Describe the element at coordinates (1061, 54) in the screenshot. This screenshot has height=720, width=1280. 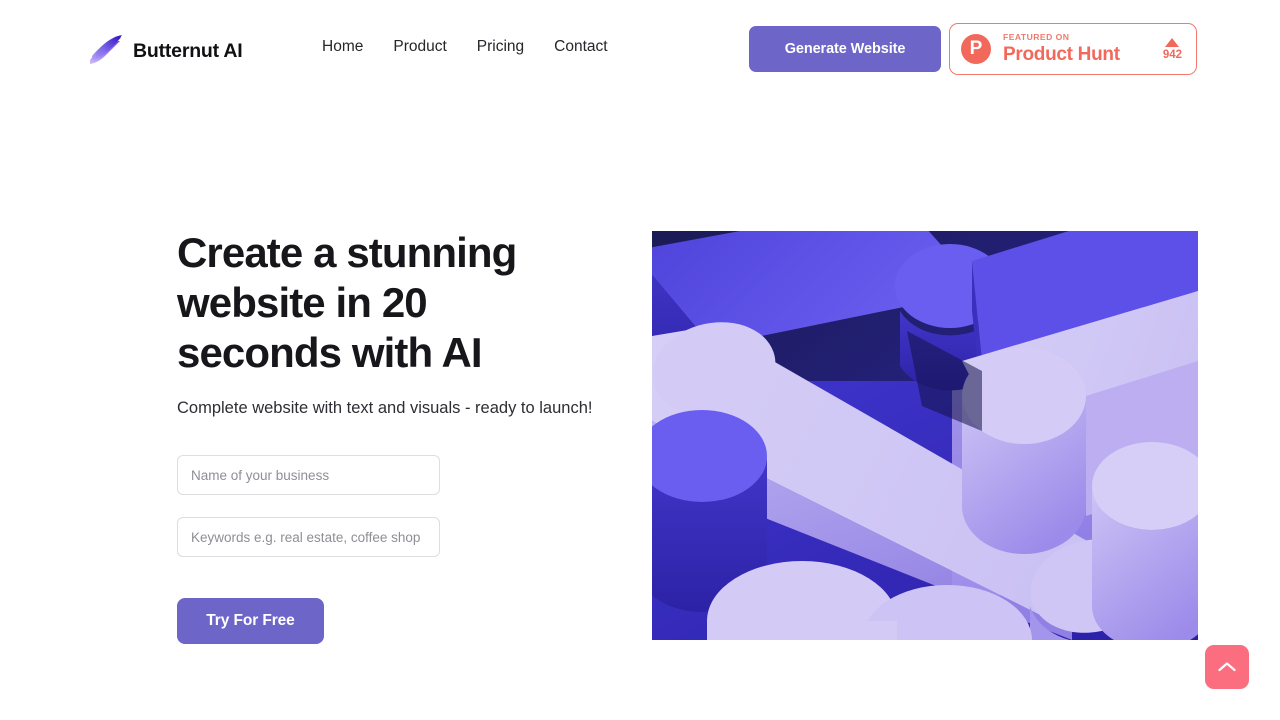
I see `product-hunt-title: Product Hunt` at that location.